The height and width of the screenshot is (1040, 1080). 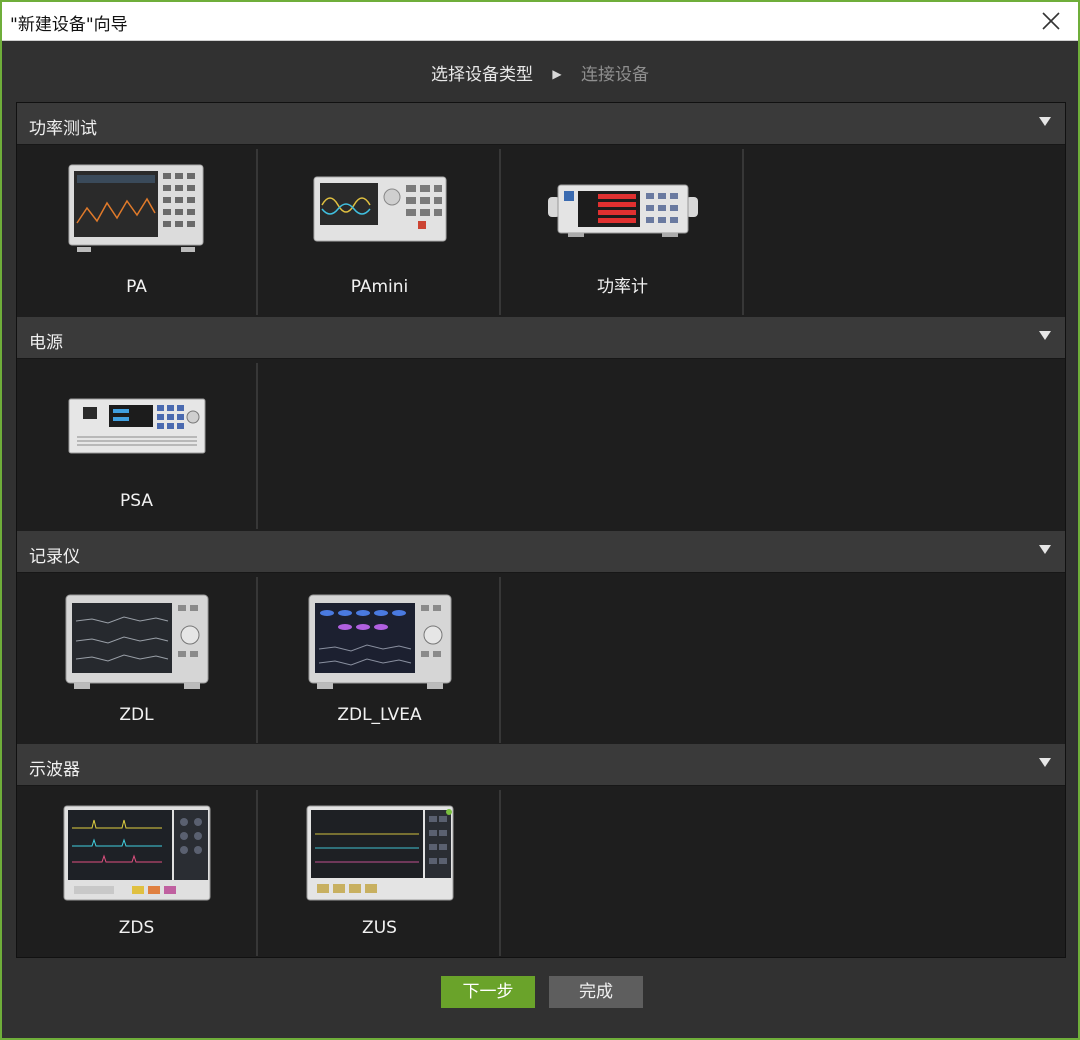 What do you see at coordinates (596, 992) in the screenshot?
I see `finish-button: 完成` at bounding box center [596, 992].